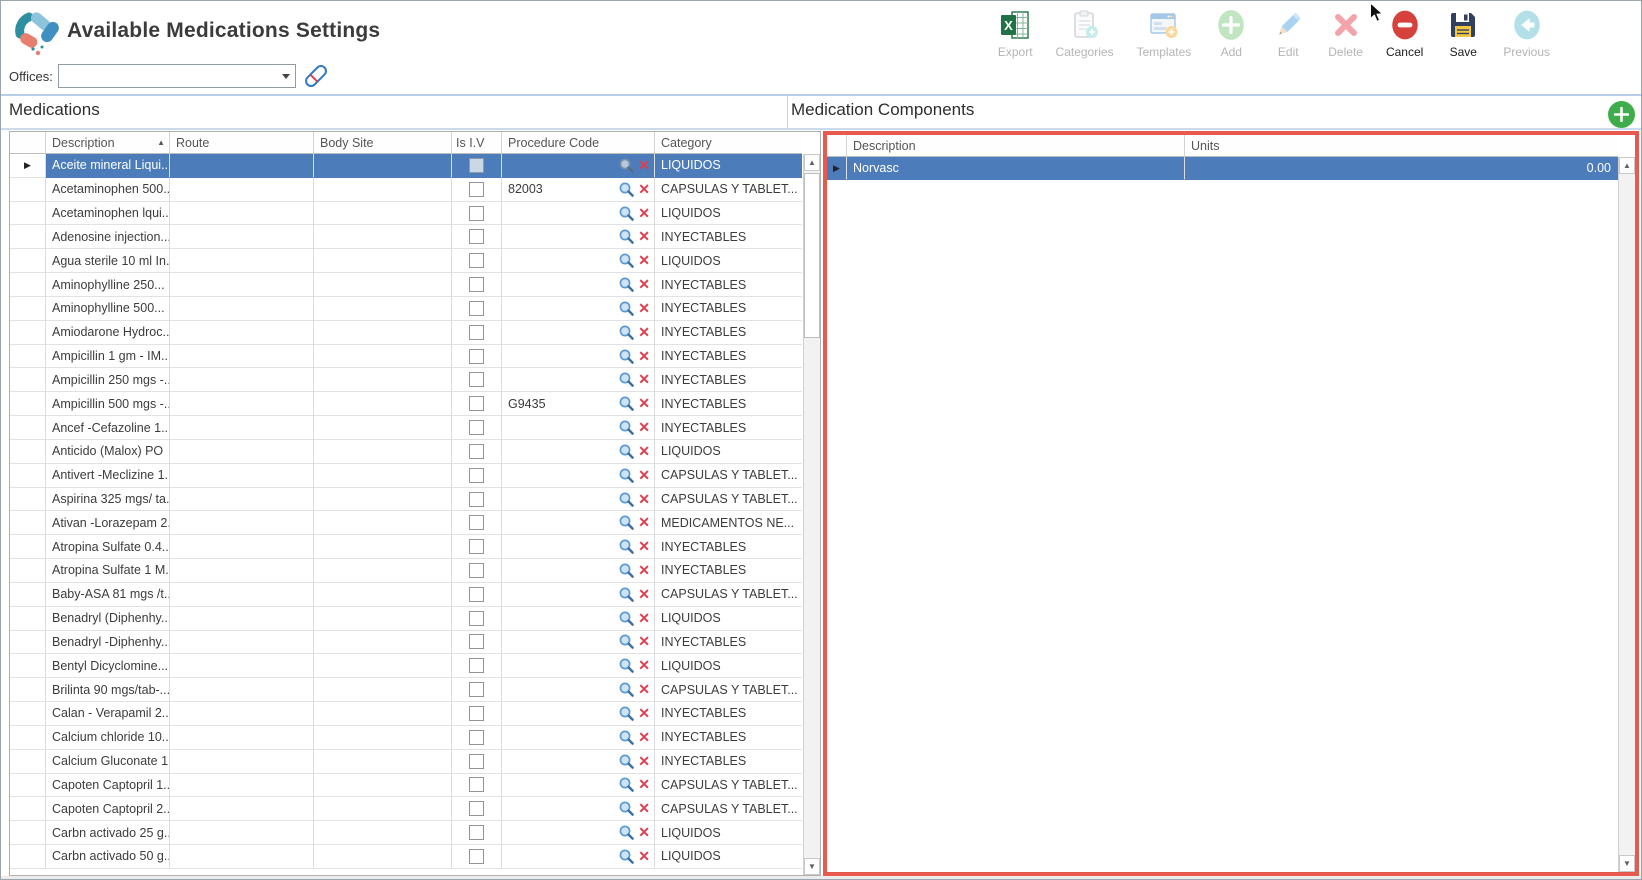 This screenshot has width=1642, height=880. I want to click on categories-button: Categories, so click(1085, 33).